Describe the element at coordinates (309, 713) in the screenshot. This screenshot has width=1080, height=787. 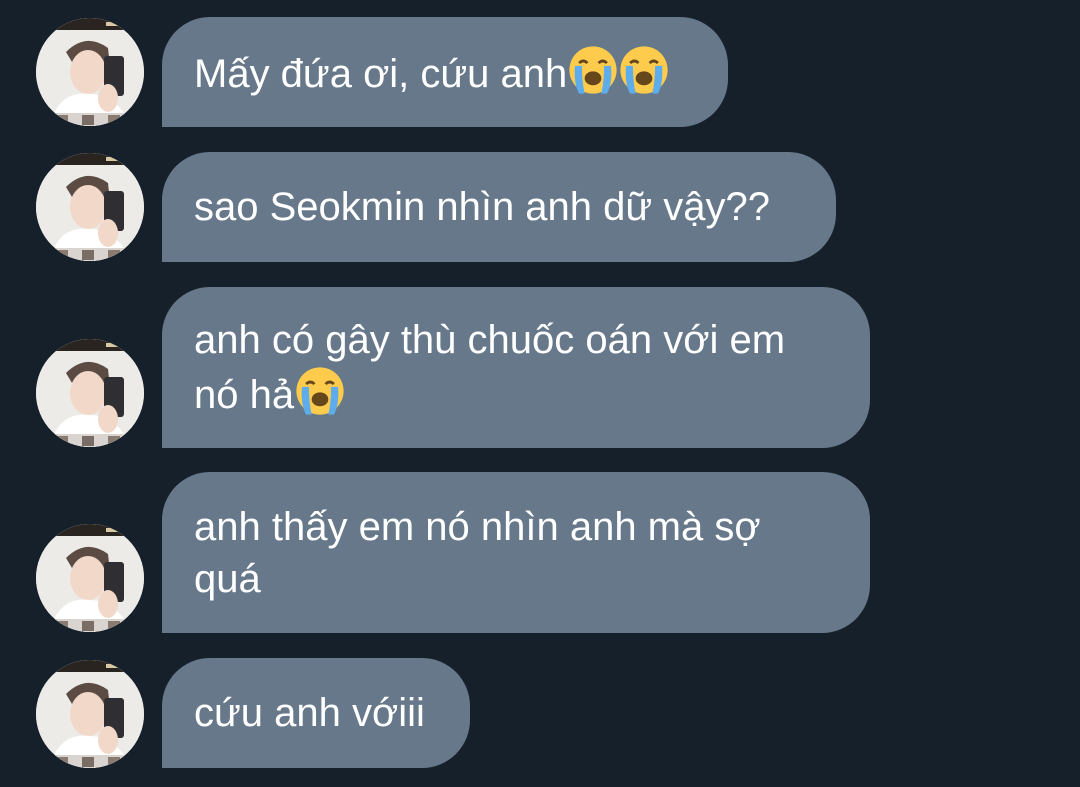
I see `message-text: cứu anh vớiii` at that location.